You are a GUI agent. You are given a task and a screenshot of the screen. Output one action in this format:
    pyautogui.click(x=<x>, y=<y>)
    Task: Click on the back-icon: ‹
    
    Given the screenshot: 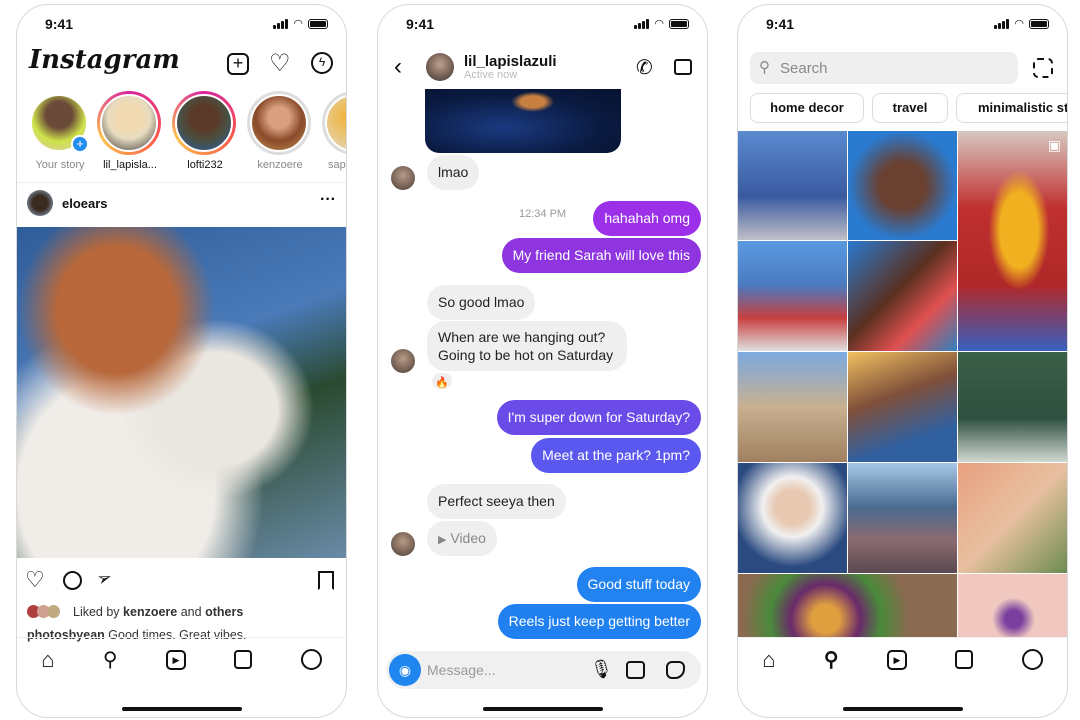 What is the action you would take?
    pyautogui.click(x=398, y=67)
    